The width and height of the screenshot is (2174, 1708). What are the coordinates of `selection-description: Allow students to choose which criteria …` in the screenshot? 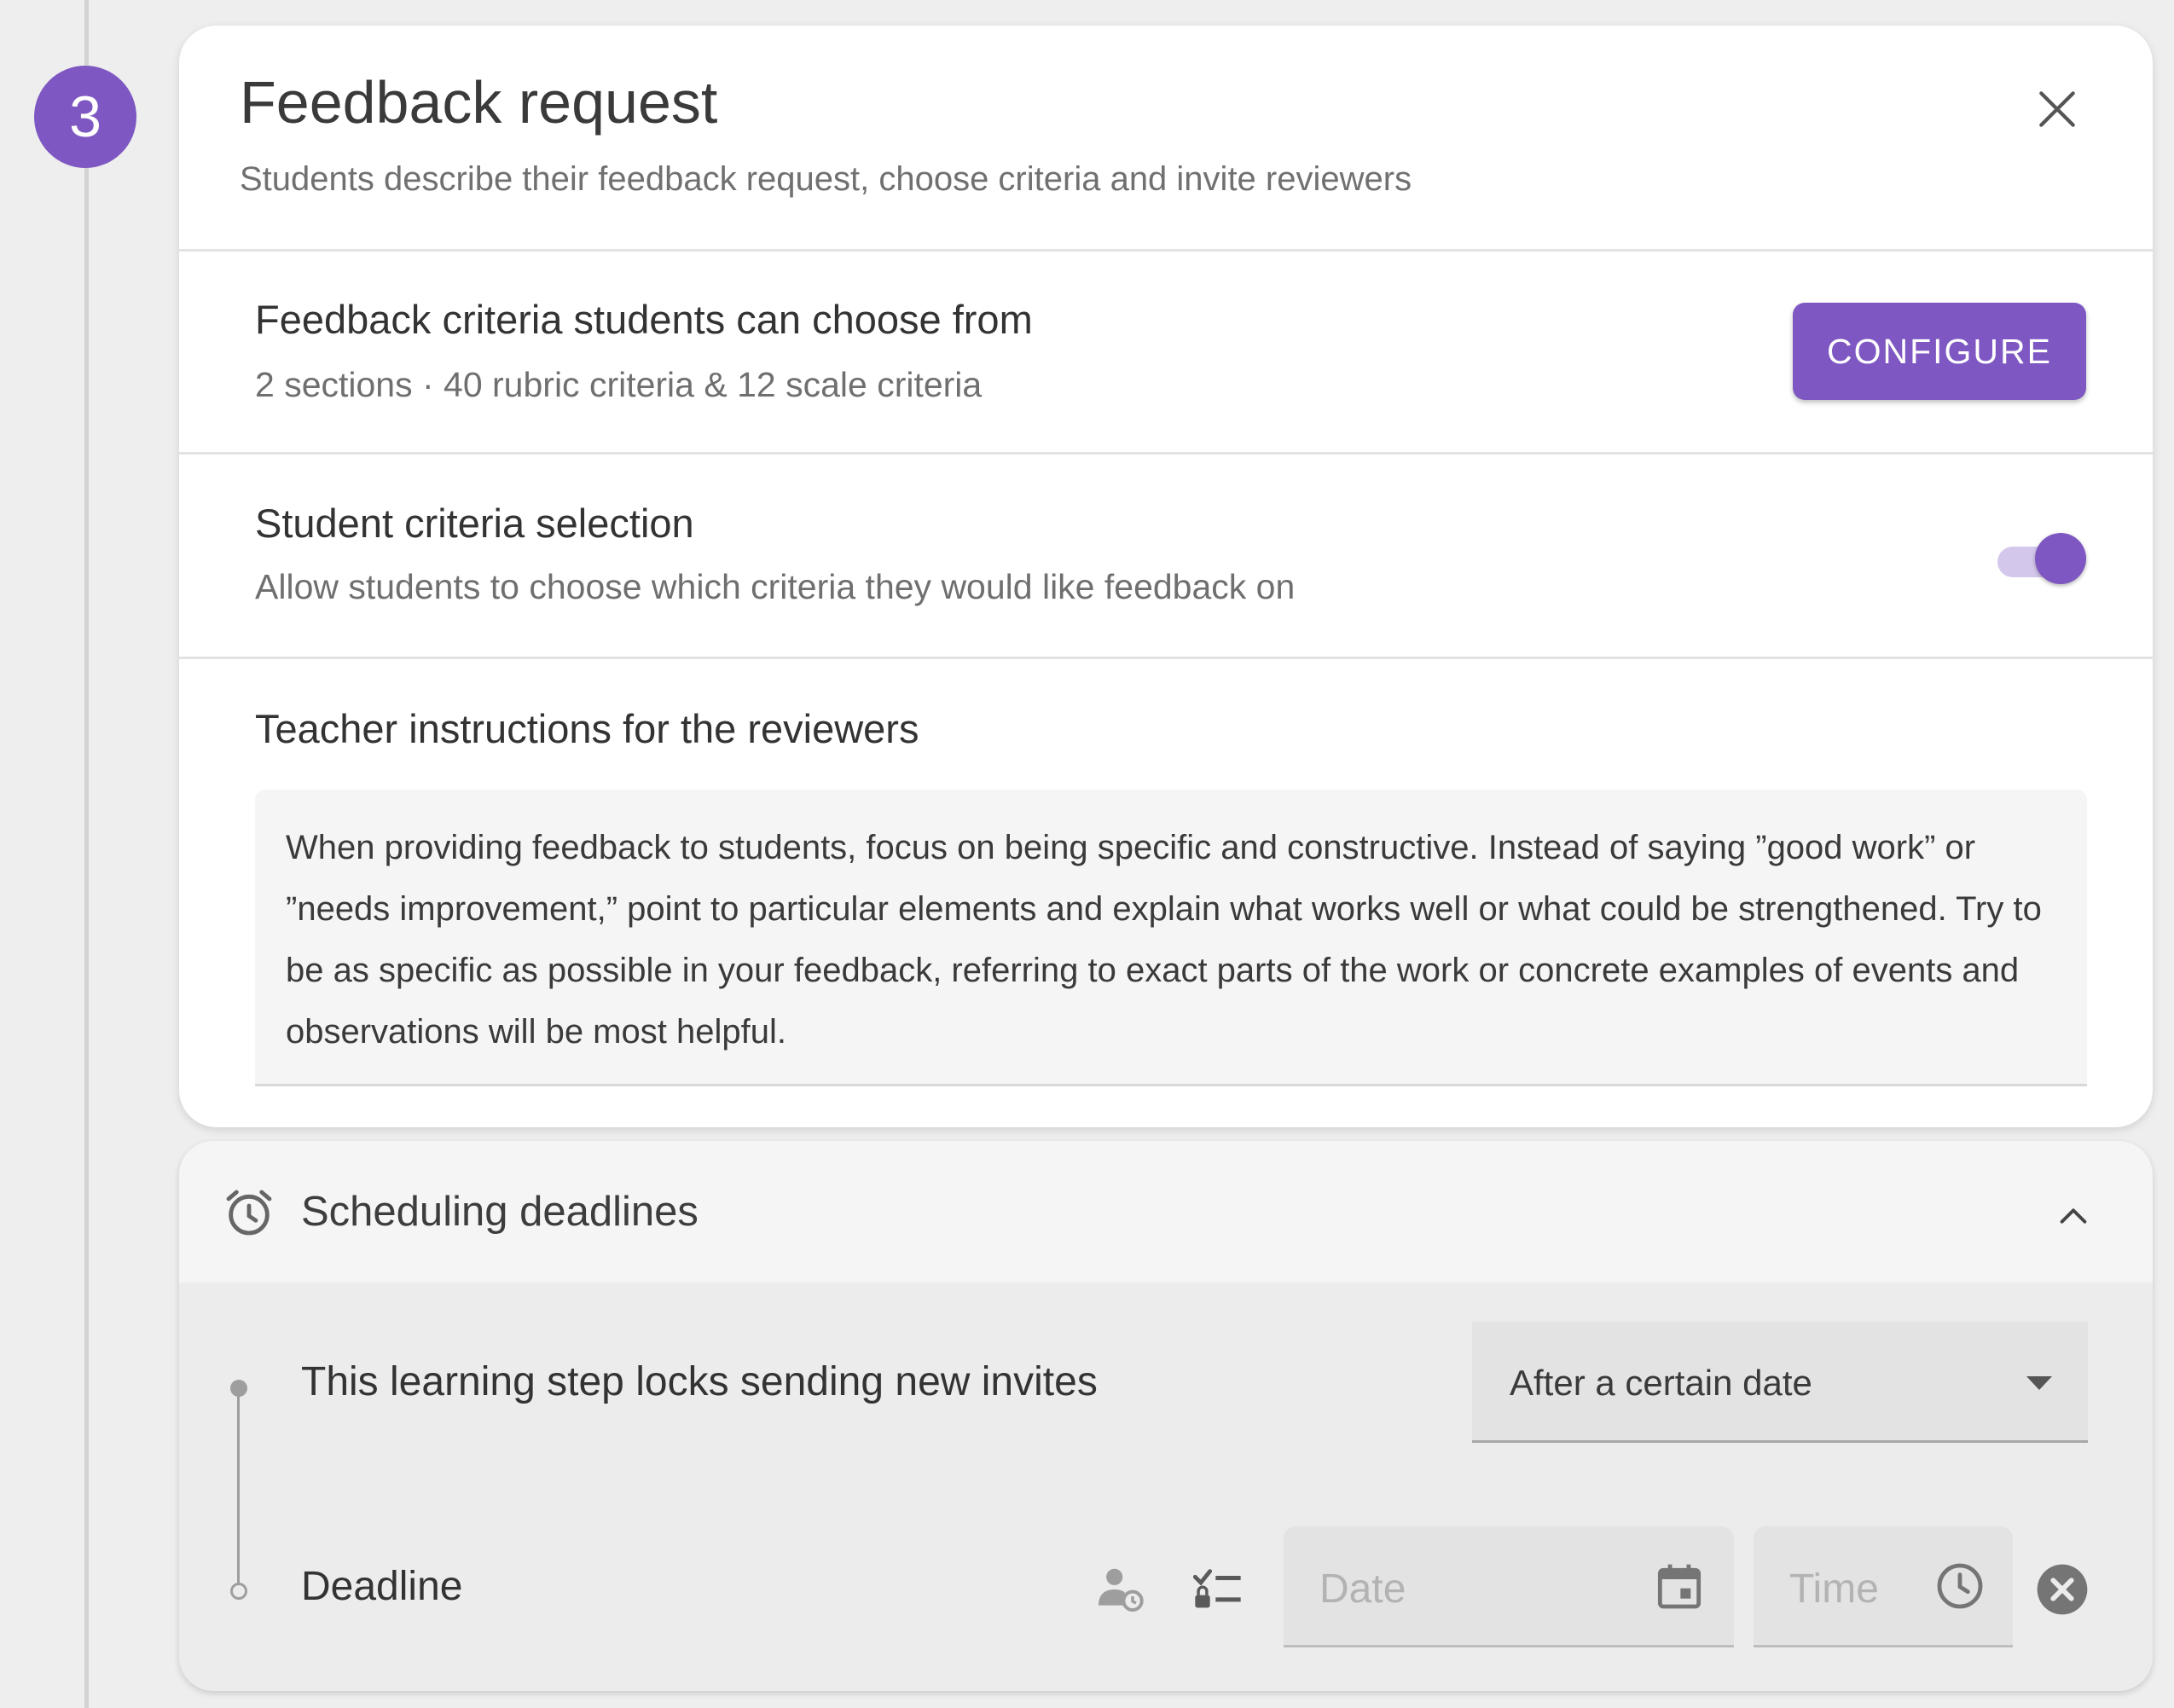 It's located at (775, 586).